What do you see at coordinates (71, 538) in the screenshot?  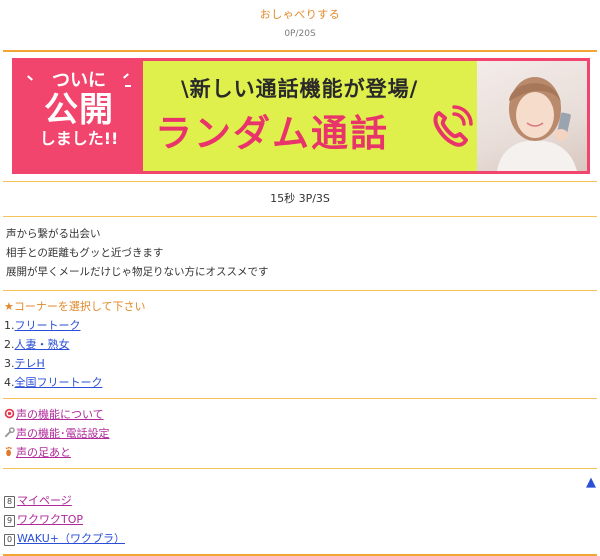 I see `waku-plus-link: WAKU+（ワクプラ）` at bounding box center [71, 538].